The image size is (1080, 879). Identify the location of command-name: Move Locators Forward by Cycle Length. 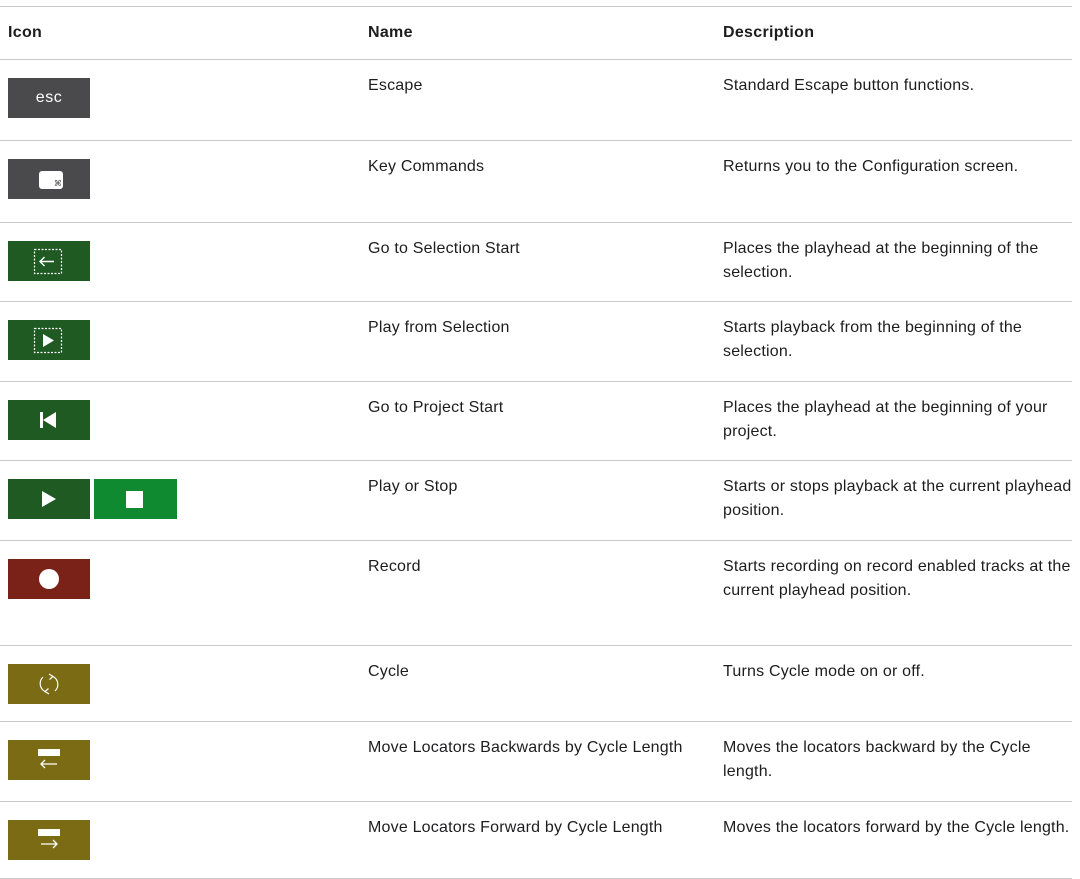
(537, 840).